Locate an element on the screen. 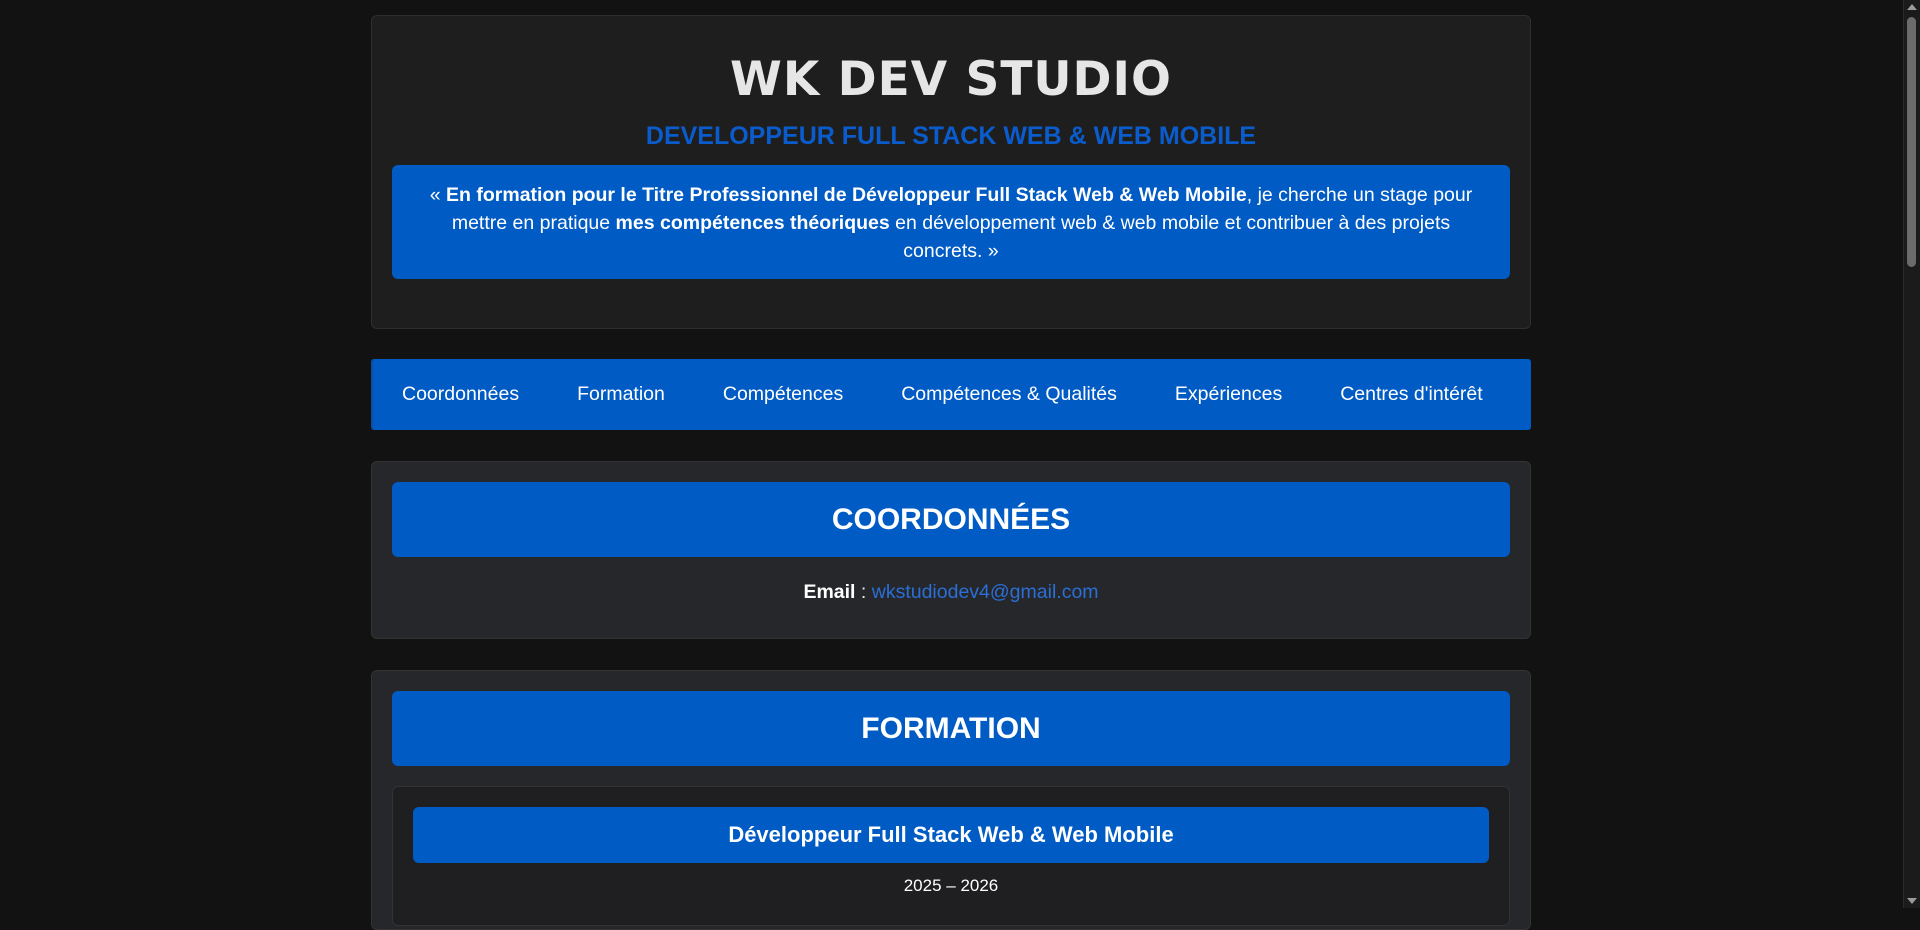 The image size is (1920, 930). formation-title: FORMATION is located at coordinates (951, 728).